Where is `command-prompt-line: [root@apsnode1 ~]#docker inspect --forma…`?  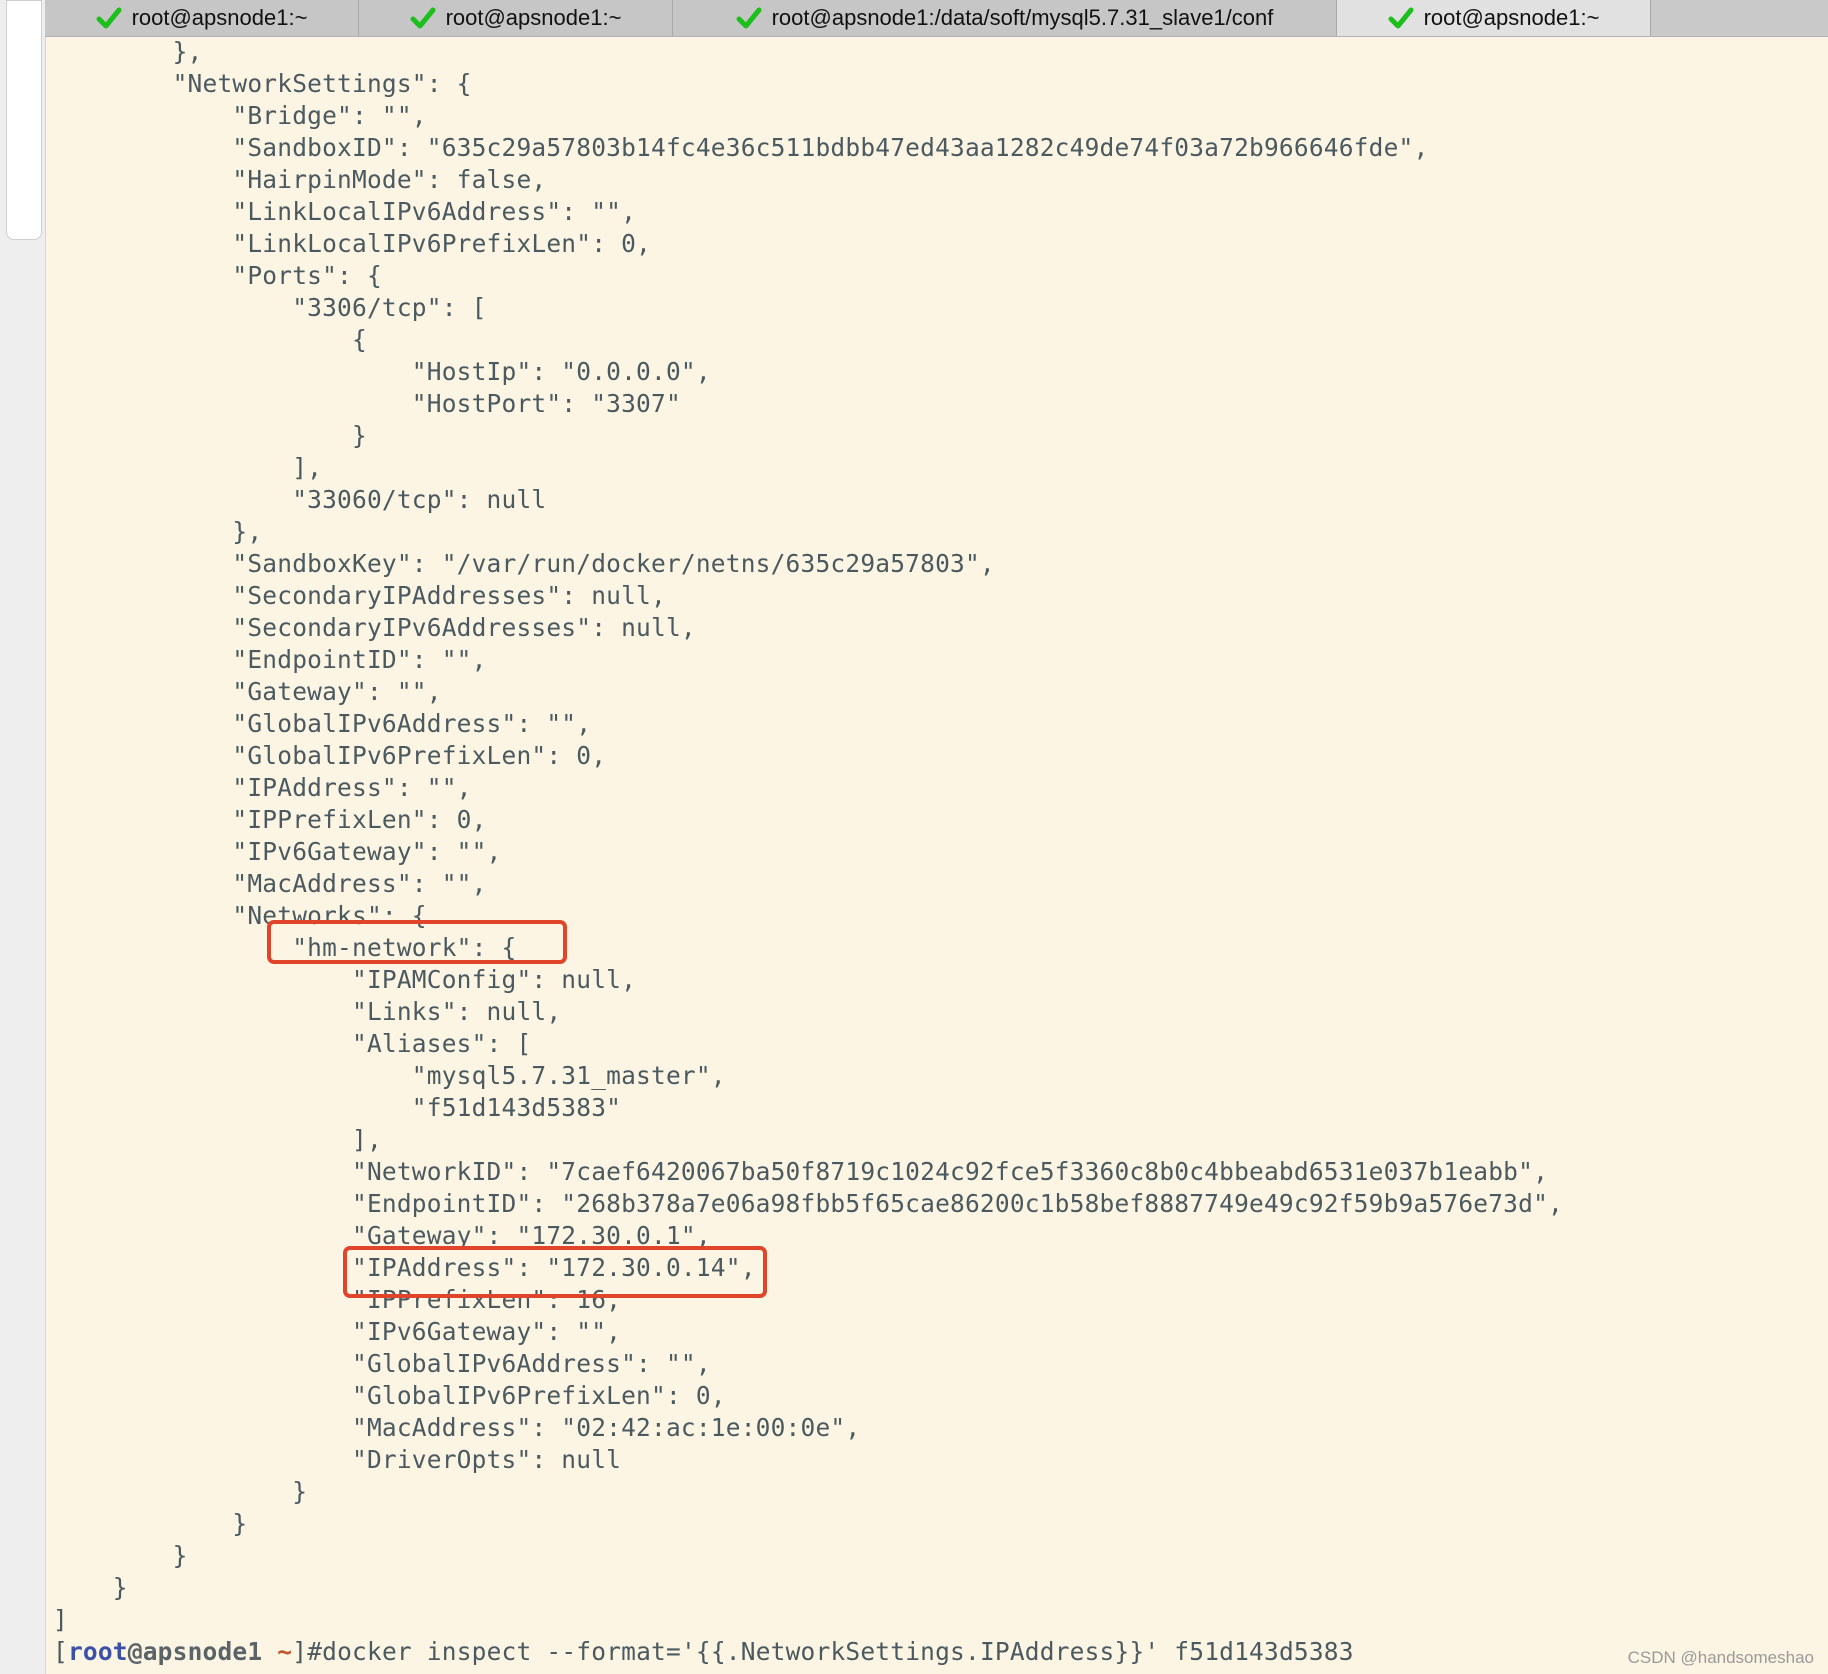 command-prompt-line: [root@apsnode1 ~]#docker inspect --forma… is located at coordinates (703, 1652).